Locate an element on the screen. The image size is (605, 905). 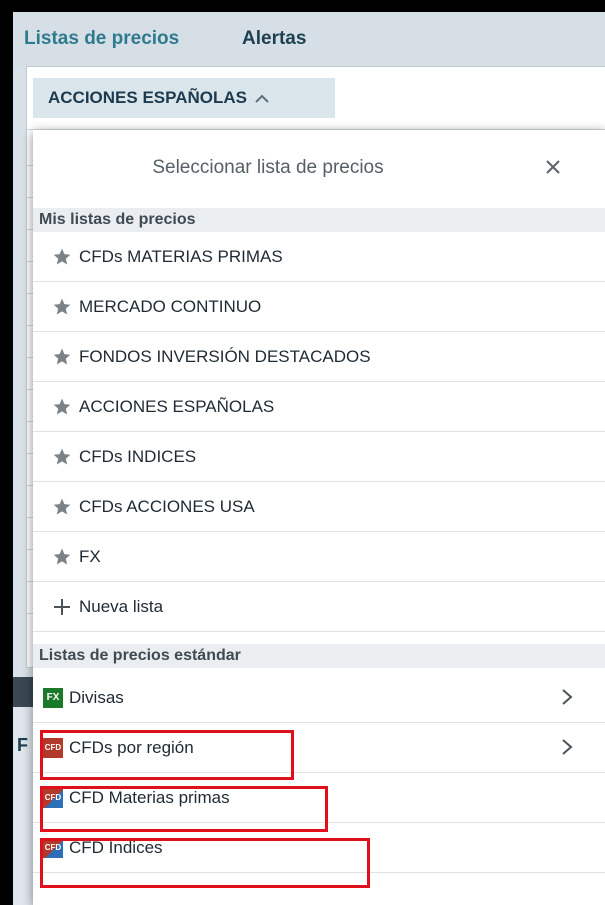
my-list-item: ACCIONES ESPAÑOLAS is located at coordinates (319, 407).